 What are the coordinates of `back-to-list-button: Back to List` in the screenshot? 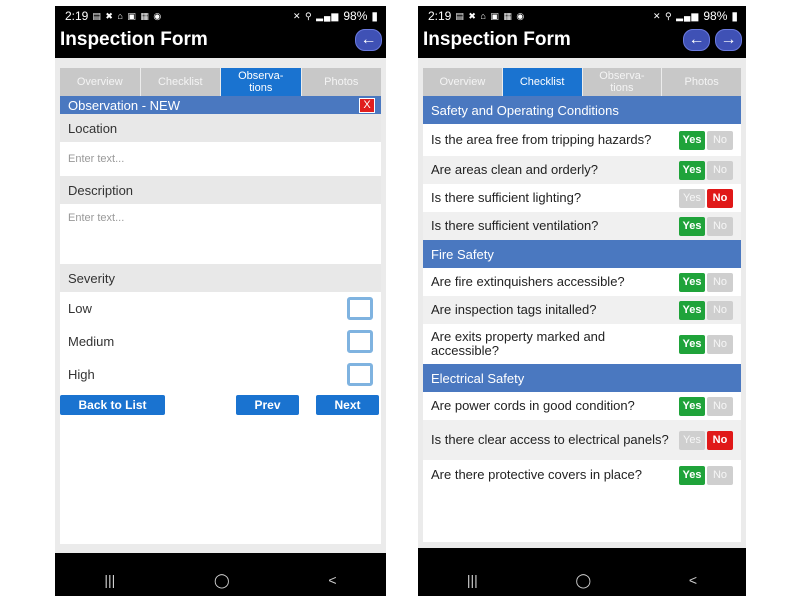 It's located at (112, 405).